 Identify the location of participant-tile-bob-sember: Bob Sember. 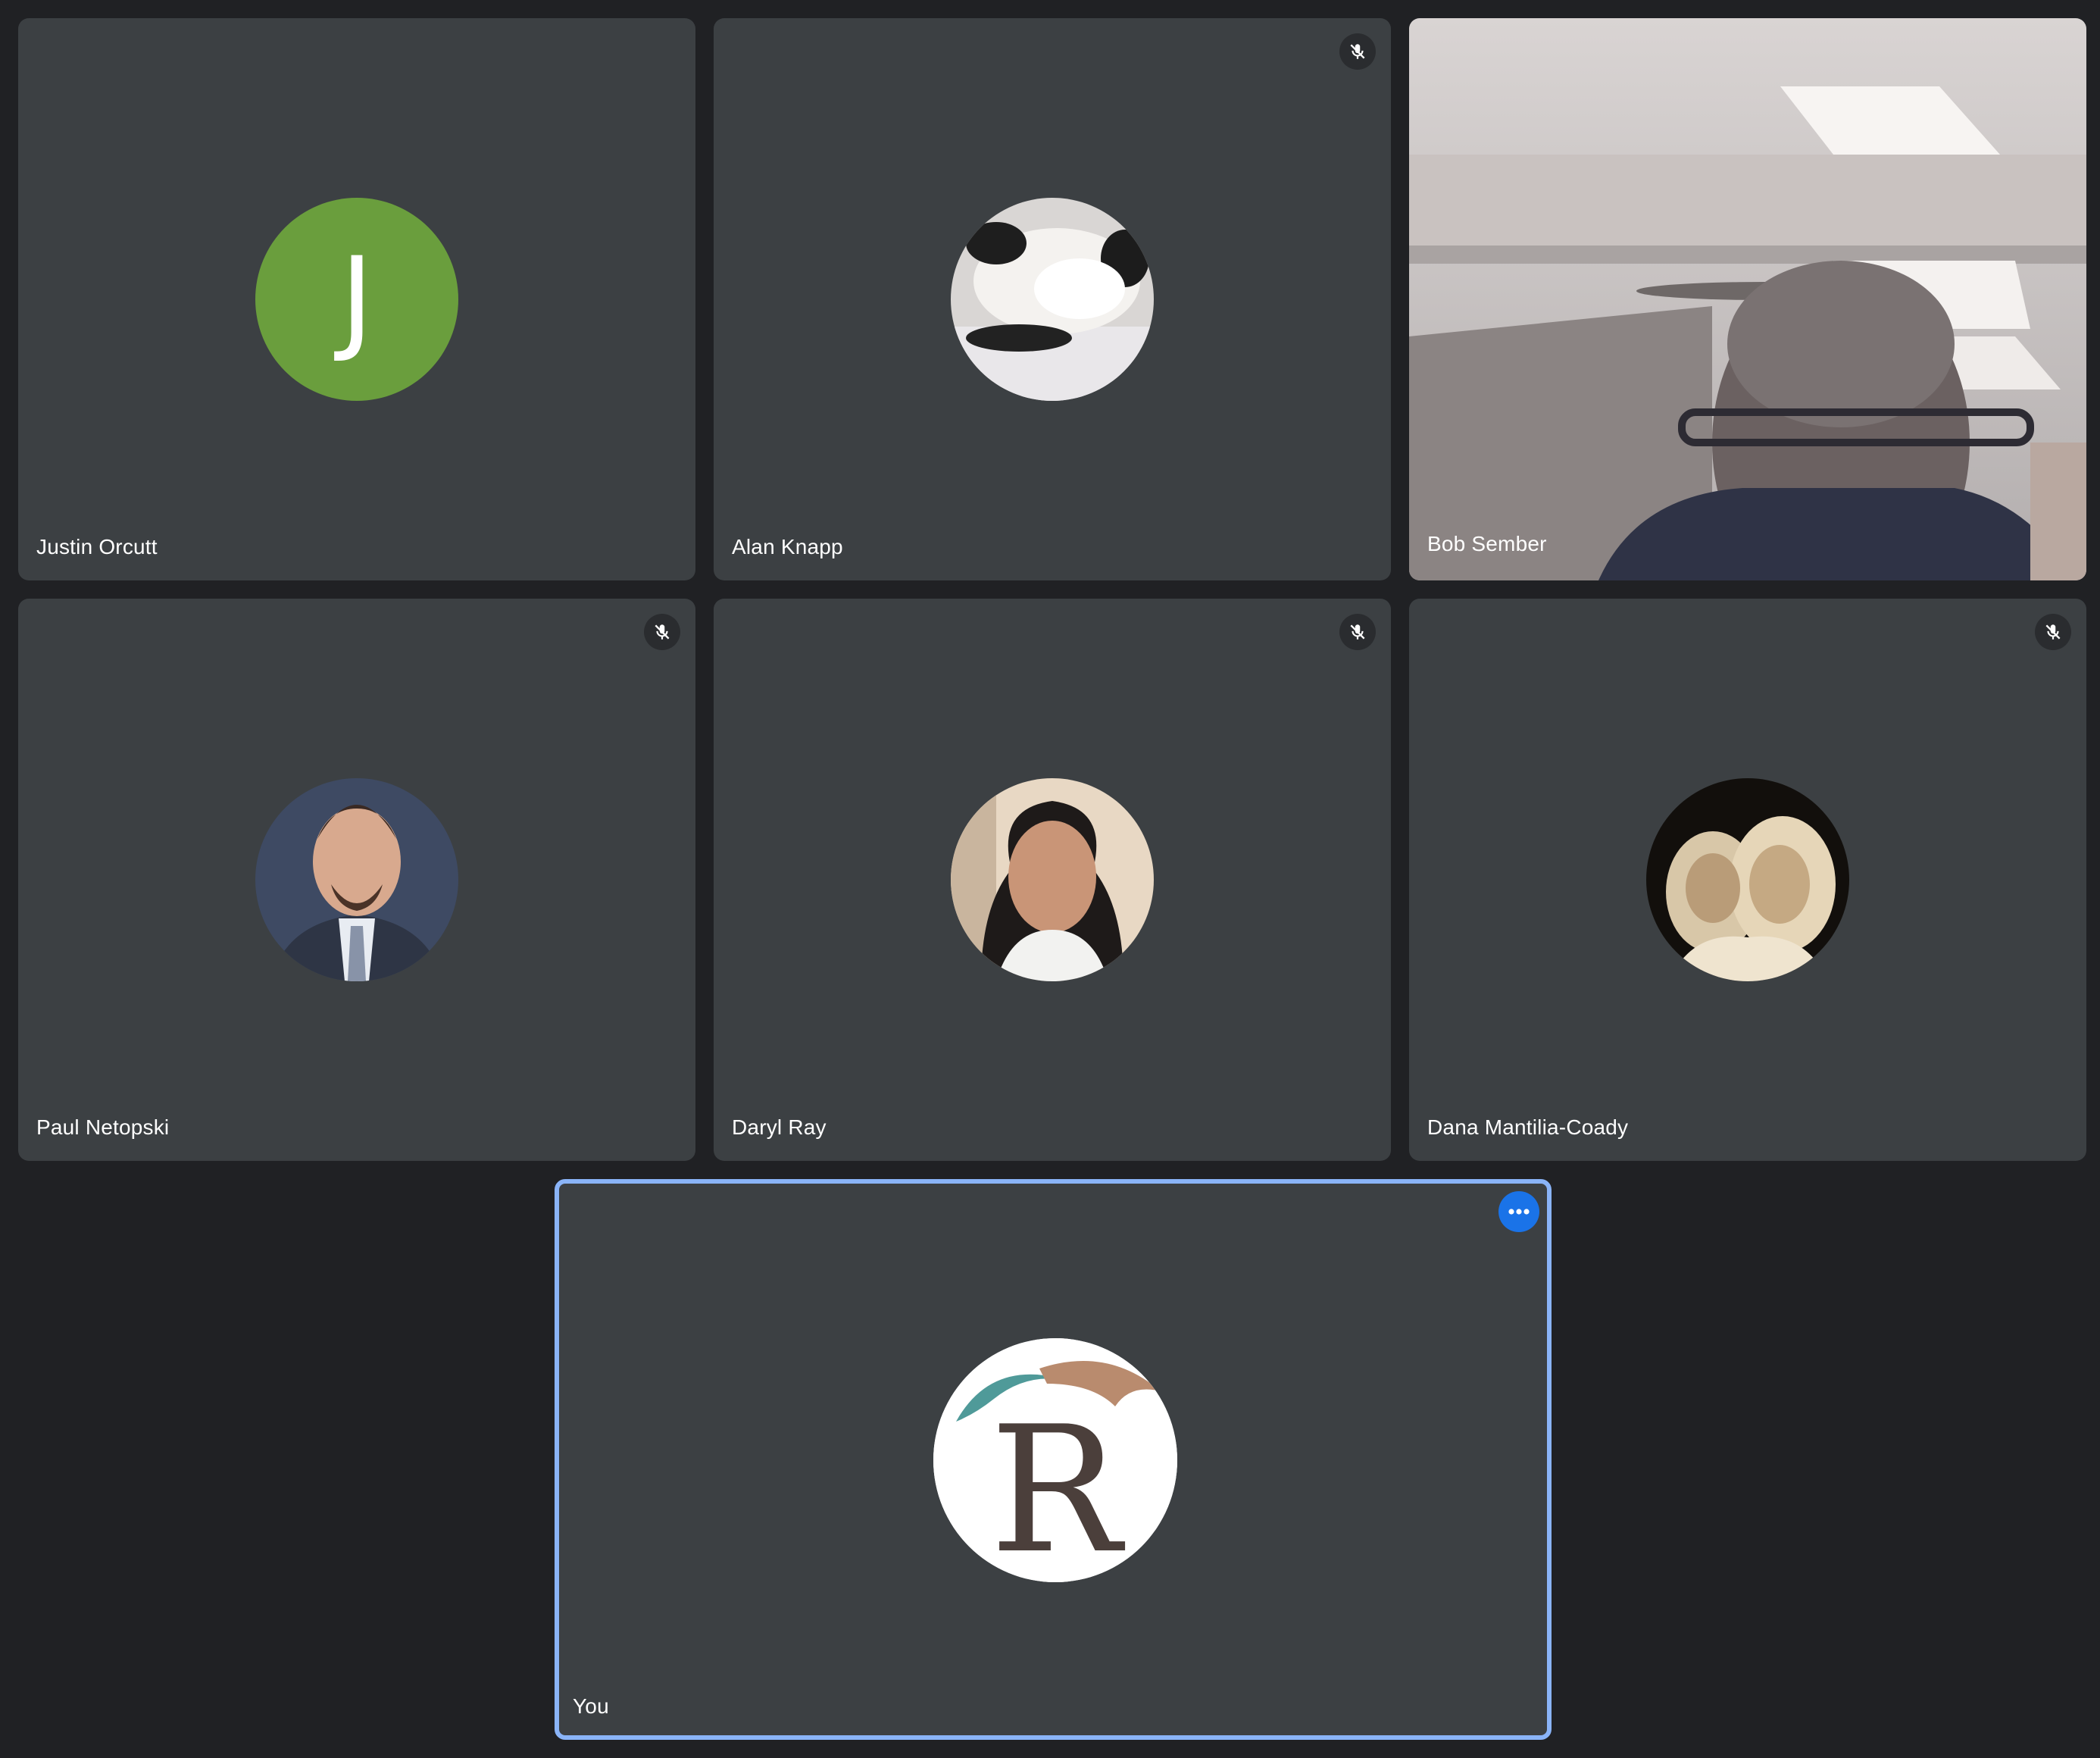
(1748, 299).